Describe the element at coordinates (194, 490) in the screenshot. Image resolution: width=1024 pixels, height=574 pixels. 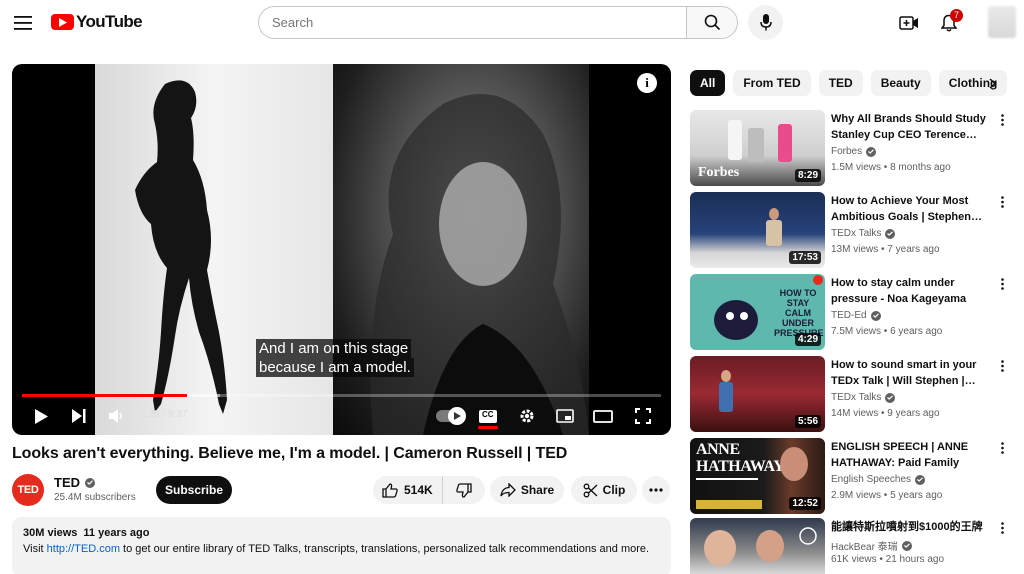
I see `subscribe-button: Subscribe` at that location.